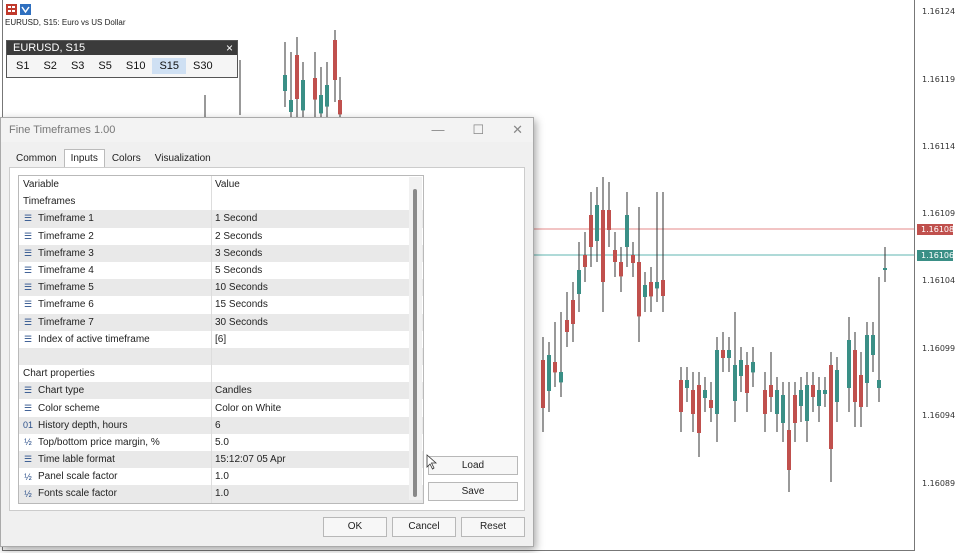  What do you see at coordinates (216, 425) in the screenshot?
I see `input-value: 6` at bounding box center [216, 425].